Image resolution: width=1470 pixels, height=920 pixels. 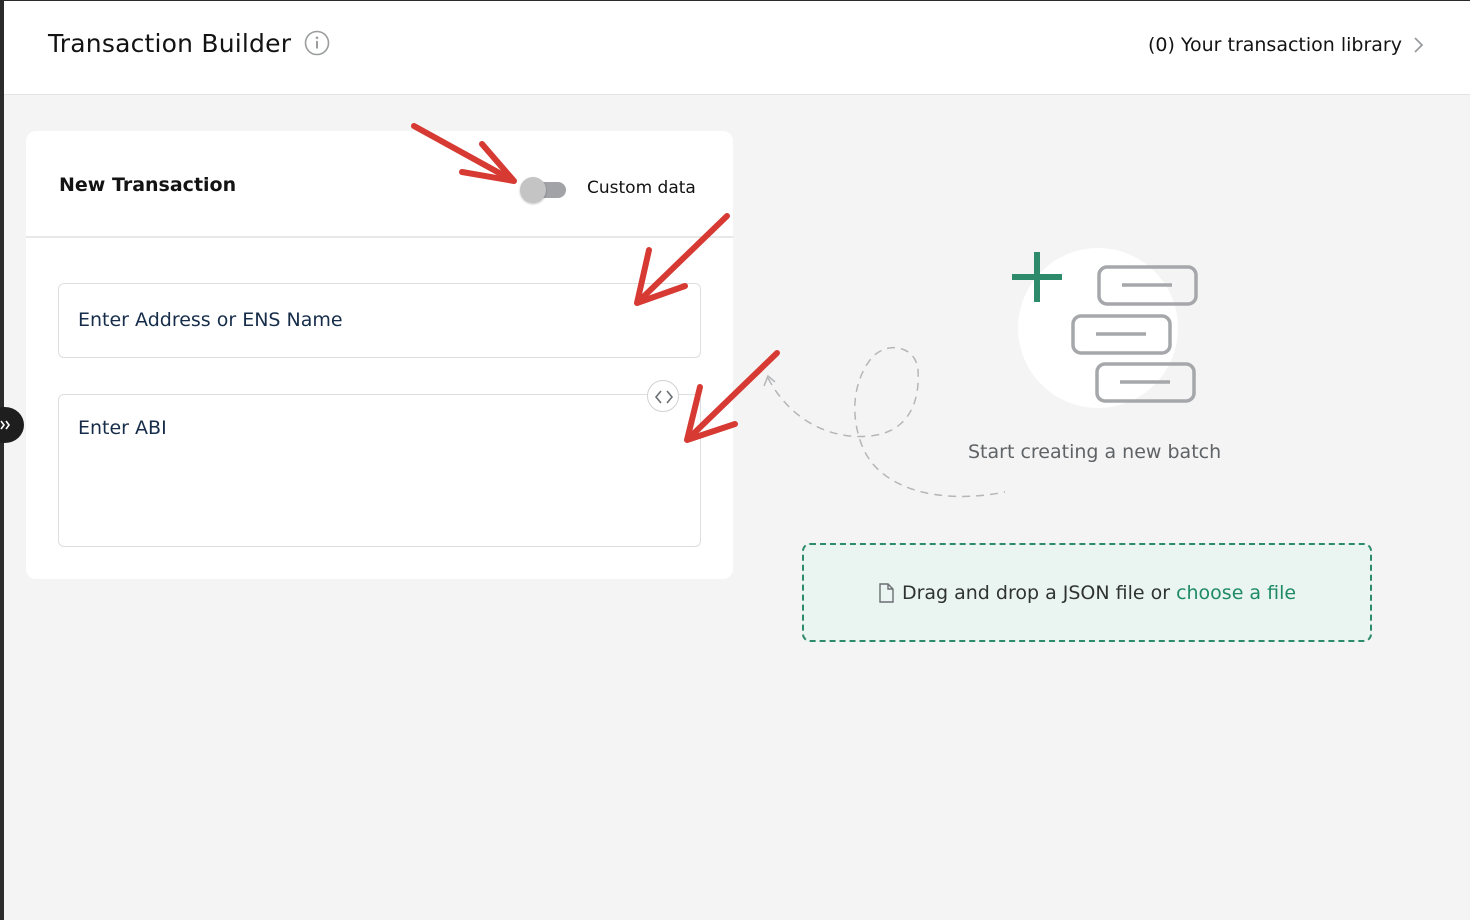 I want to click on transaction-library-label: (0) Your transaction library, so click(x=1274, y=45).